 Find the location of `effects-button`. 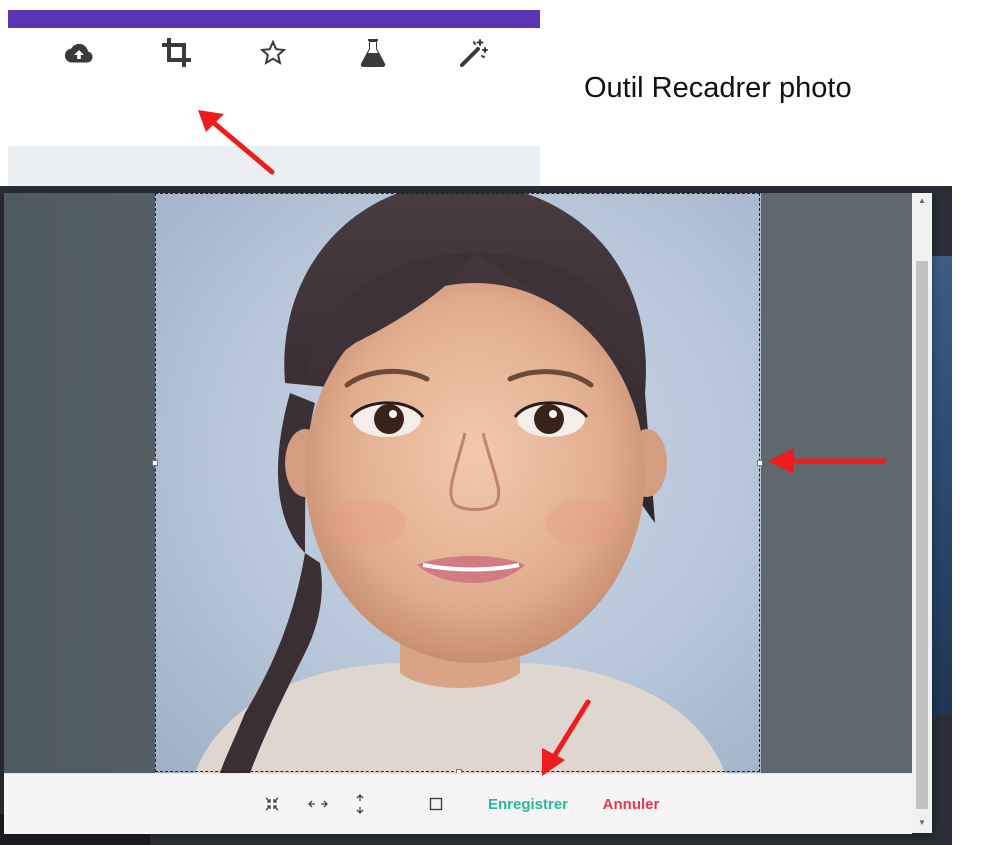

effects-button is located at coordinates (373, 53).